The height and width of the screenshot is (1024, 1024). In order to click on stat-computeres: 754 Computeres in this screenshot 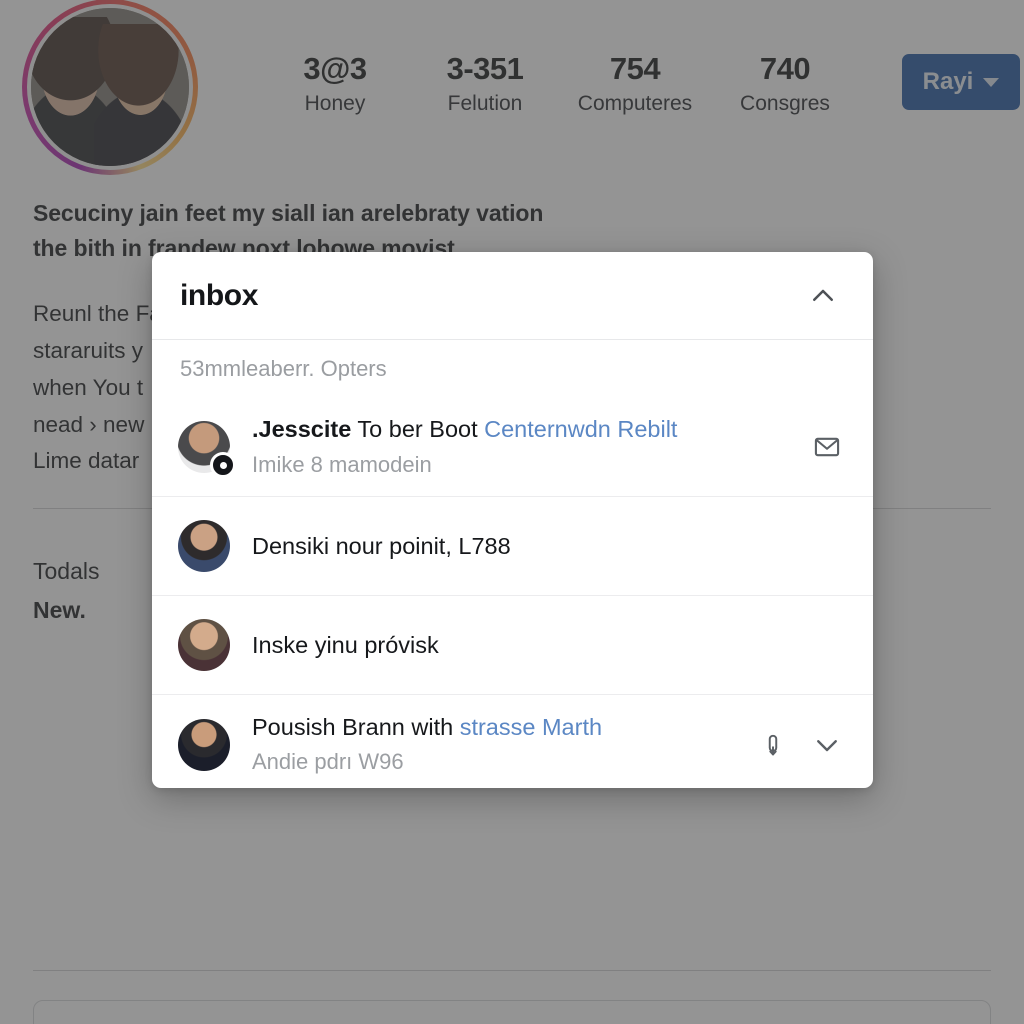, I will do `click(635, 85)`.